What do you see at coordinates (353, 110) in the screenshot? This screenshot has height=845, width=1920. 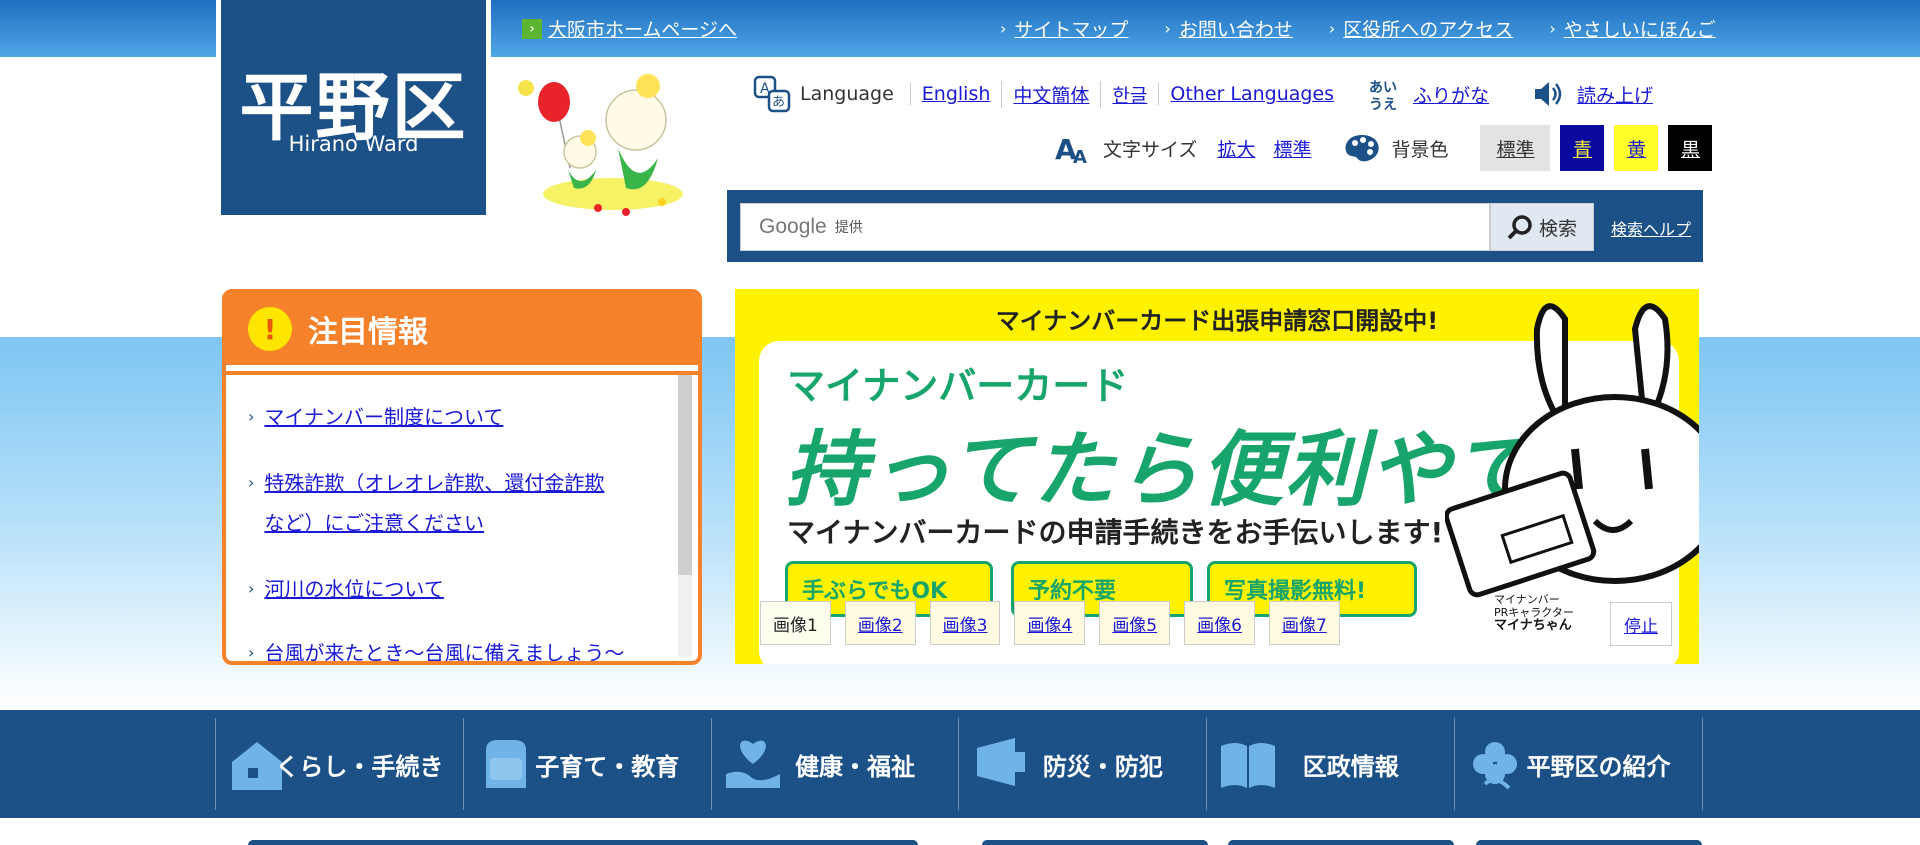 I see `ward-logo: 平野区 Hirano Ward` at bounding box center [353, 110].